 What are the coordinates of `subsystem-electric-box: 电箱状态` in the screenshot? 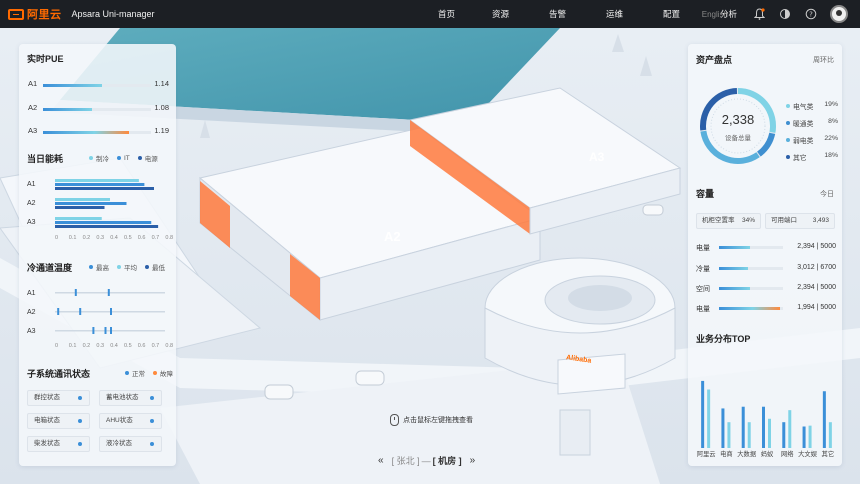 It's located at (58, 421).